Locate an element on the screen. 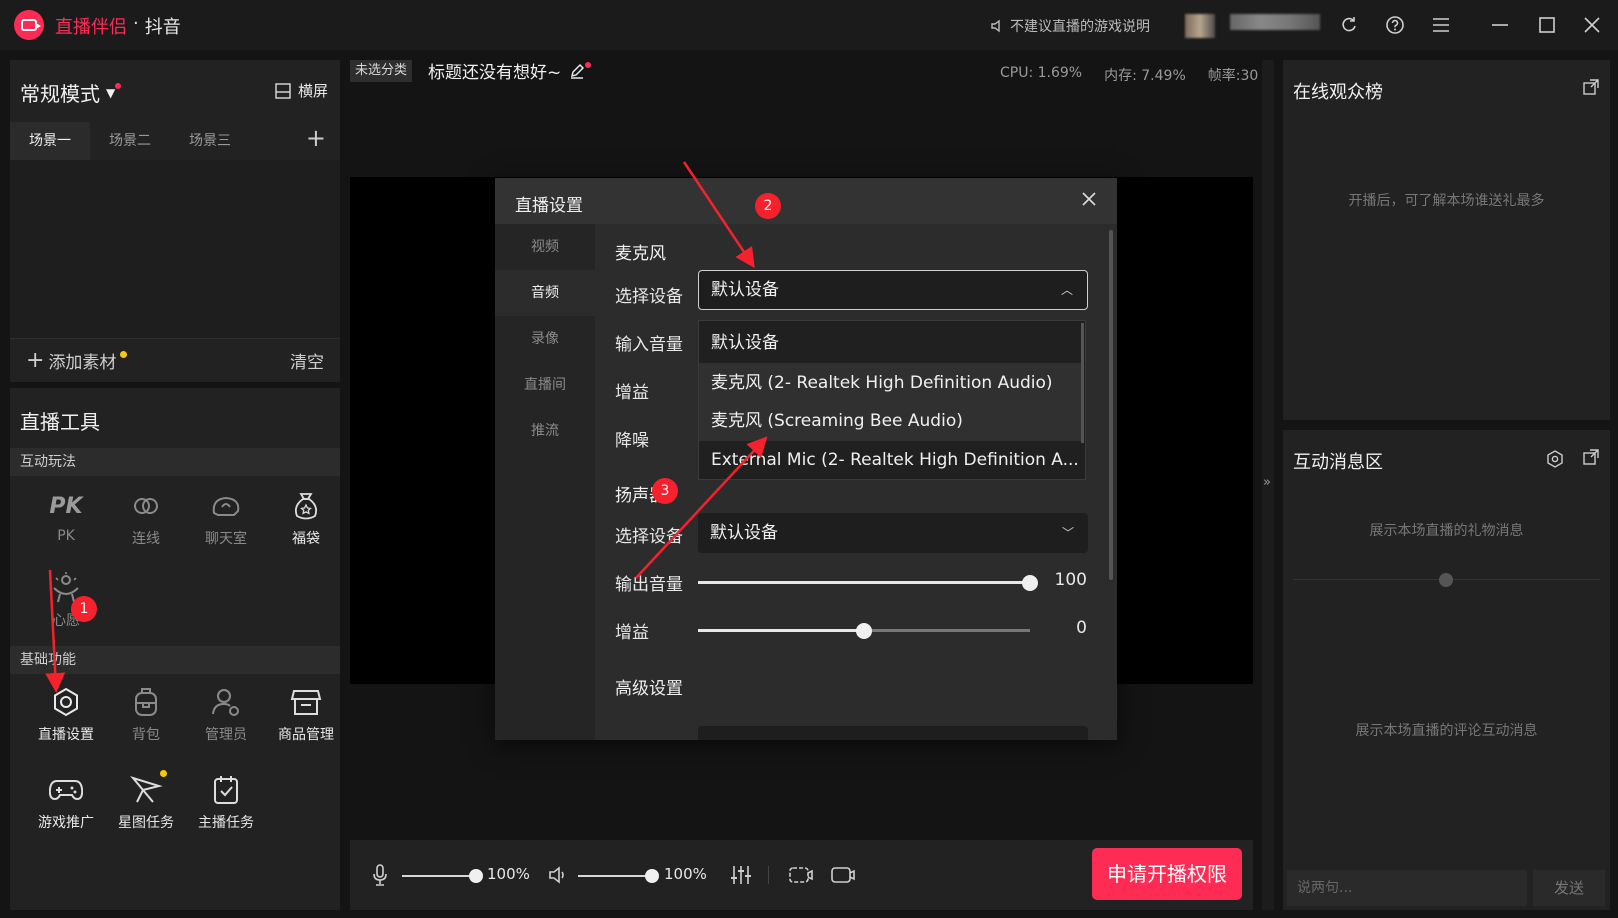 The image size is (1618, 918). stream-title: 标题还没有想好~ is located at coordinates (510, 70).